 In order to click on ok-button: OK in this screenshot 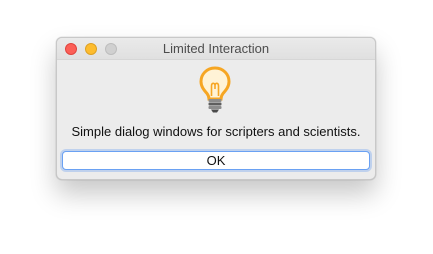, I will do `click(216, 160)`.